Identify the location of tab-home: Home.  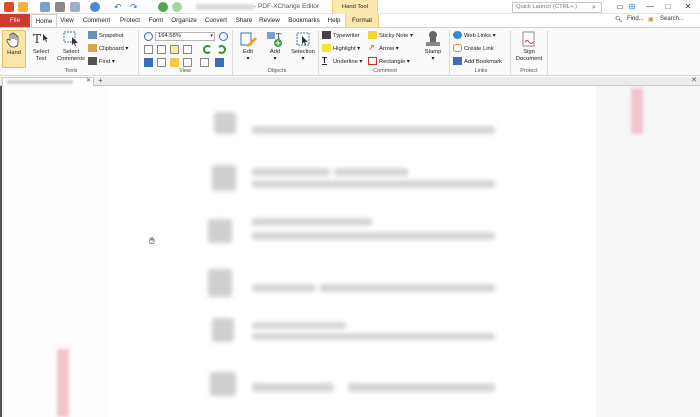
(44, 20).